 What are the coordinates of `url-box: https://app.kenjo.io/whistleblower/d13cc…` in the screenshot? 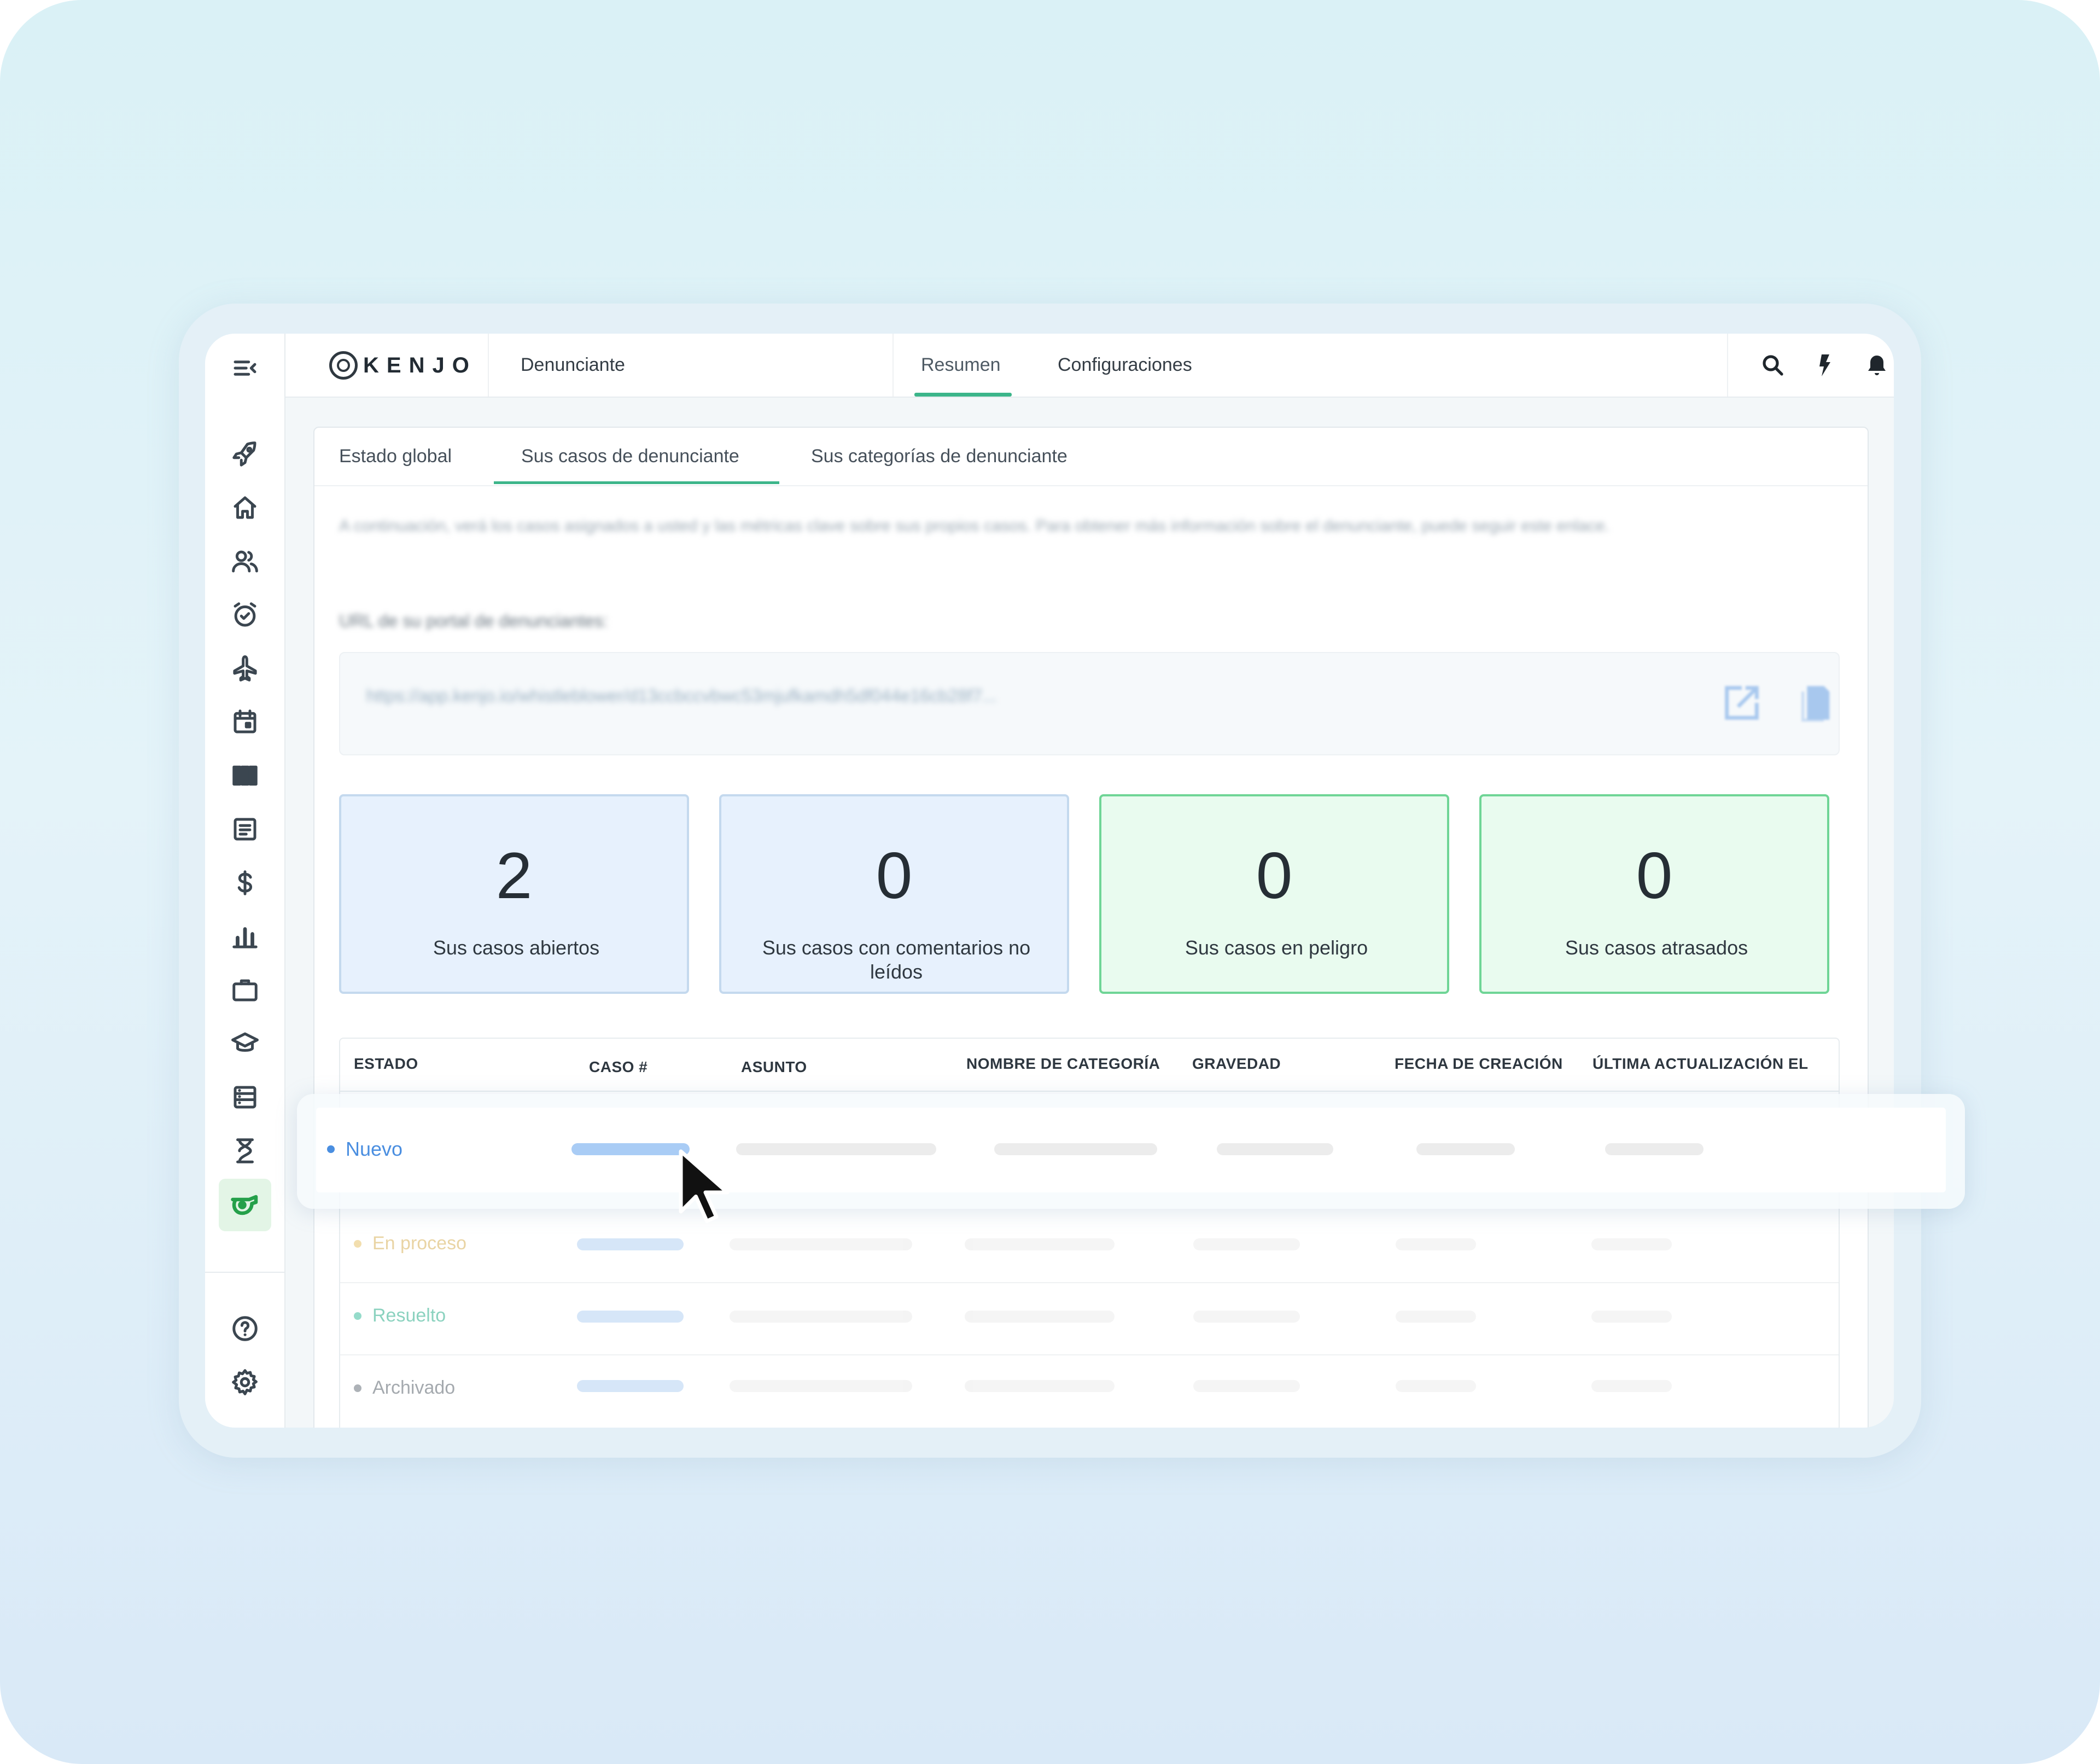 It's located at (1089, 703).